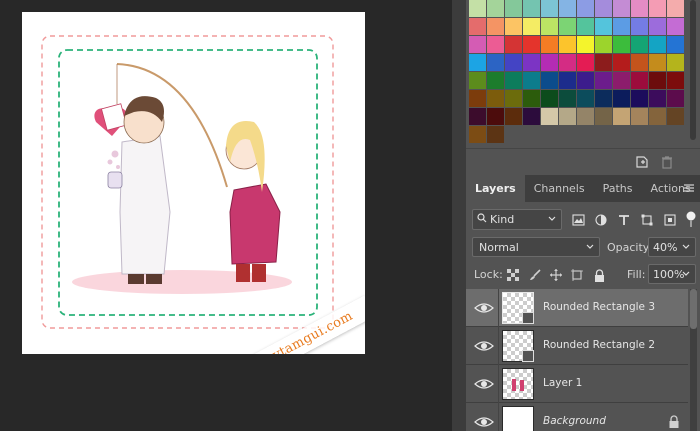 Image resolution: width=700 pixels, height=431 pixels. Describe the element at coordinates (599, 307) in the screenshot. I see `layer-name: Rounded Rectangle 3` at that location.